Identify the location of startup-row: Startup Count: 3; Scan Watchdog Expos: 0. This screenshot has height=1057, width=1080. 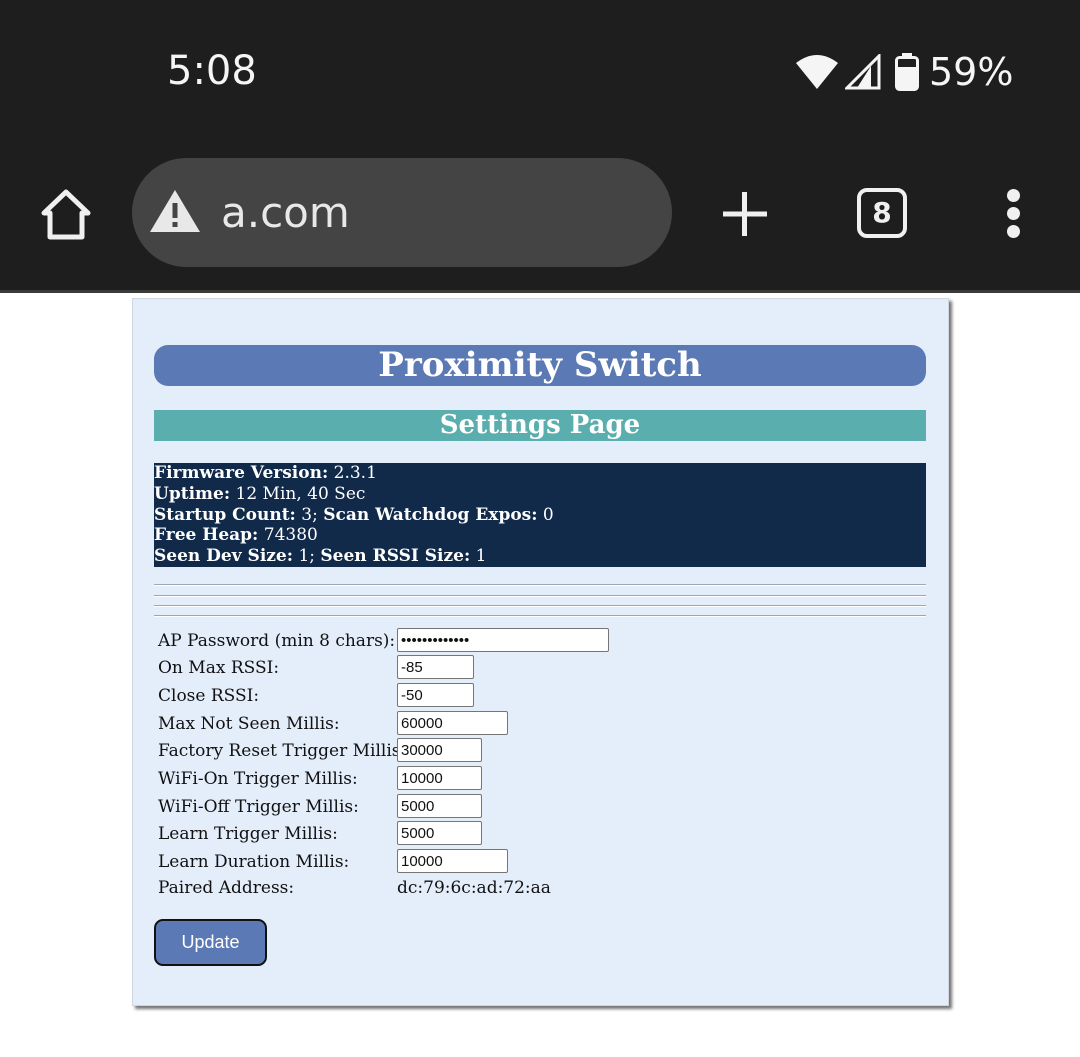
(540, 515).